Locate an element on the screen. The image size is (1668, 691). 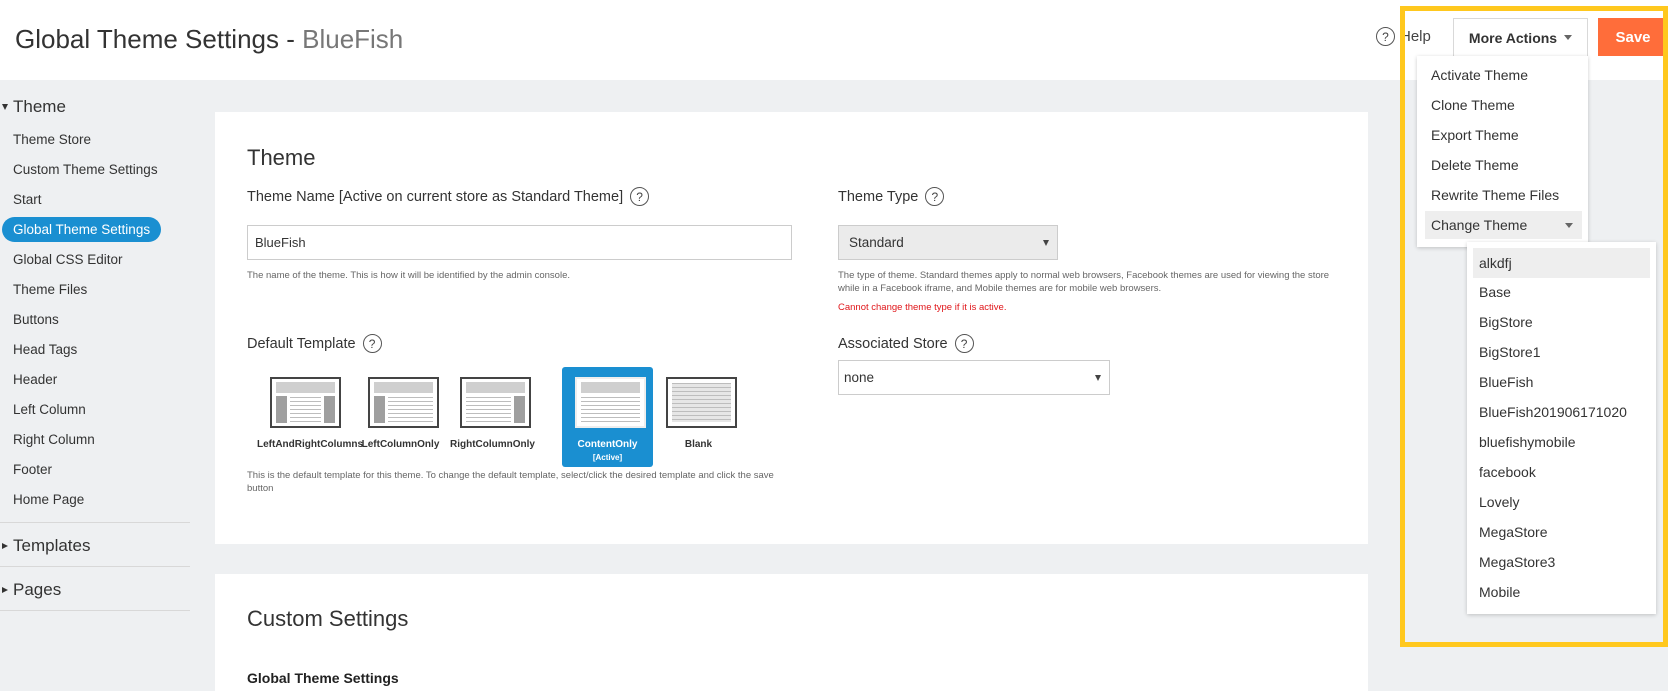
more-actions-button: More Actions is located at coordinates (1520, 37).